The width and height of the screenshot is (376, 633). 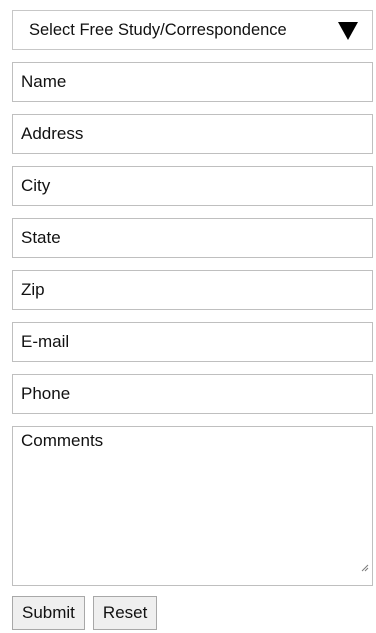 What do you see at coordinates (192, 394) in the screenshot?
I see `phone-input` at bounding box center [192, 394].